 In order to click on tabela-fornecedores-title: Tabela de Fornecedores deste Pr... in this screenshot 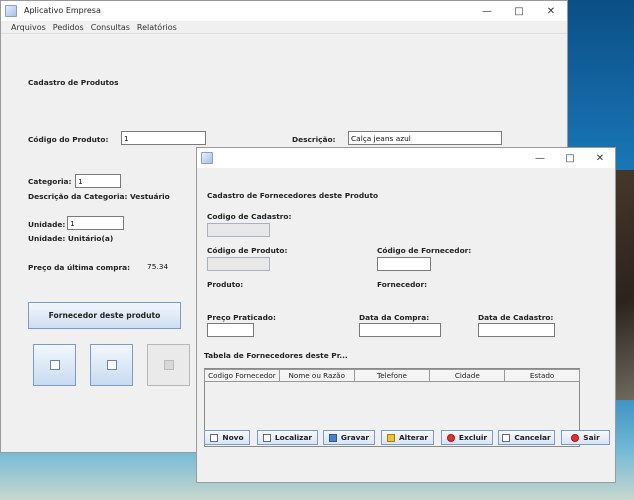, I will do `click(276, 355)`.